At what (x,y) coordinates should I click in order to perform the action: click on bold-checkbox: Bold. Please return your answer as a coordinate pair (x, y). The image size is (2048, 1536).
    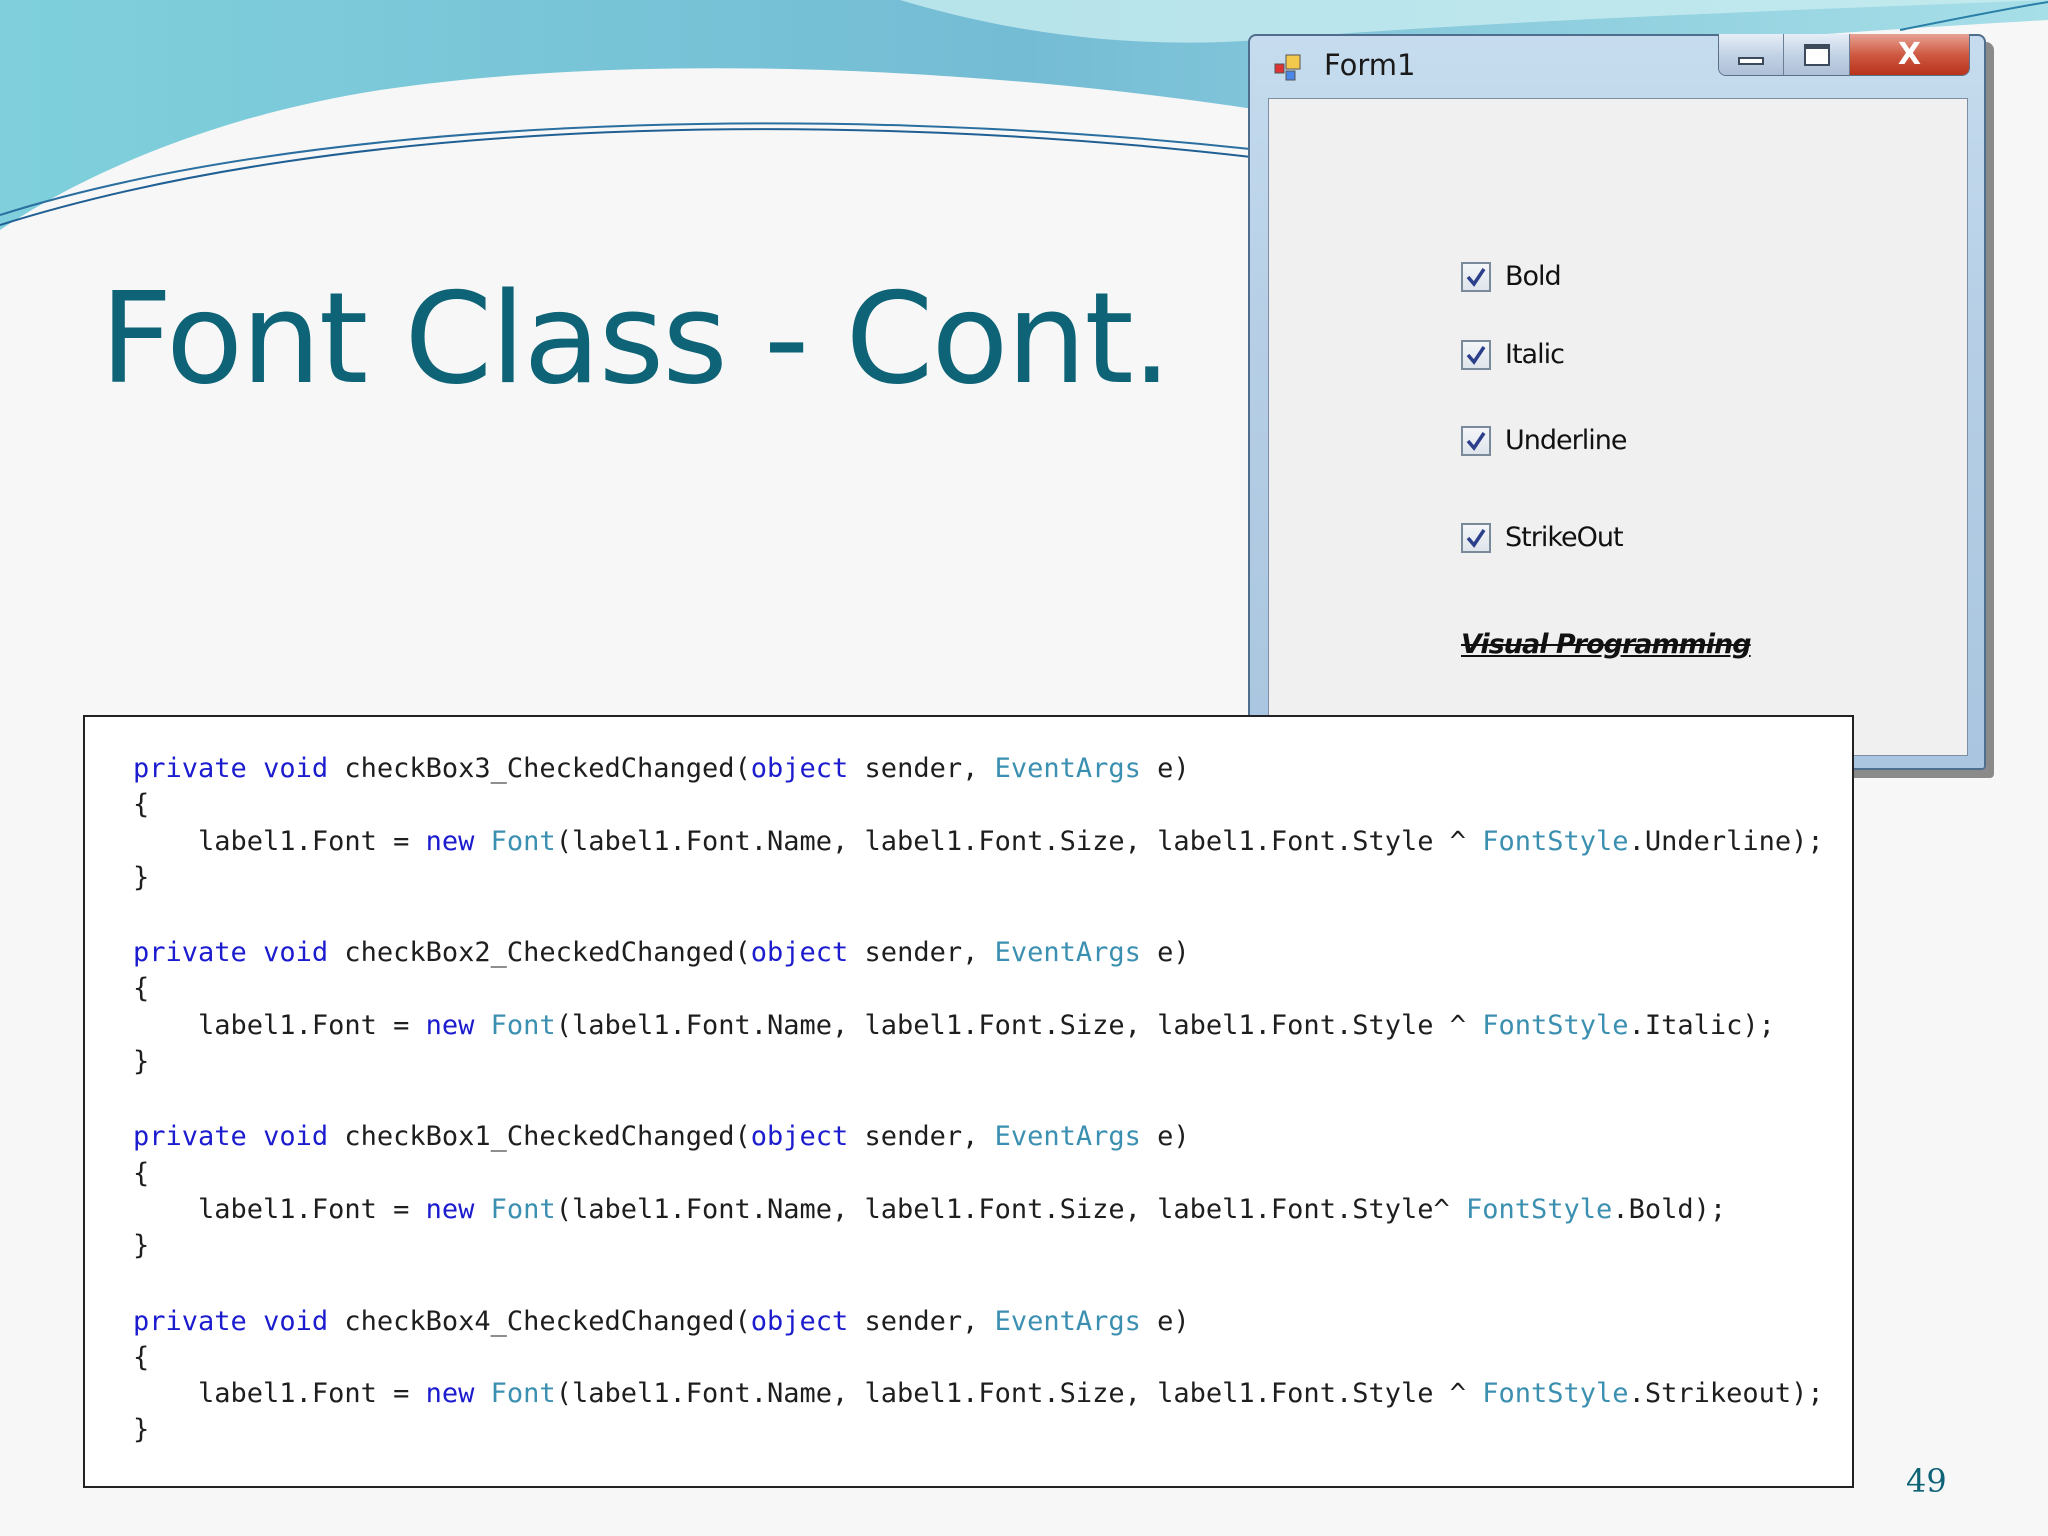
    Looking at the image, I should click on (1511, 276).